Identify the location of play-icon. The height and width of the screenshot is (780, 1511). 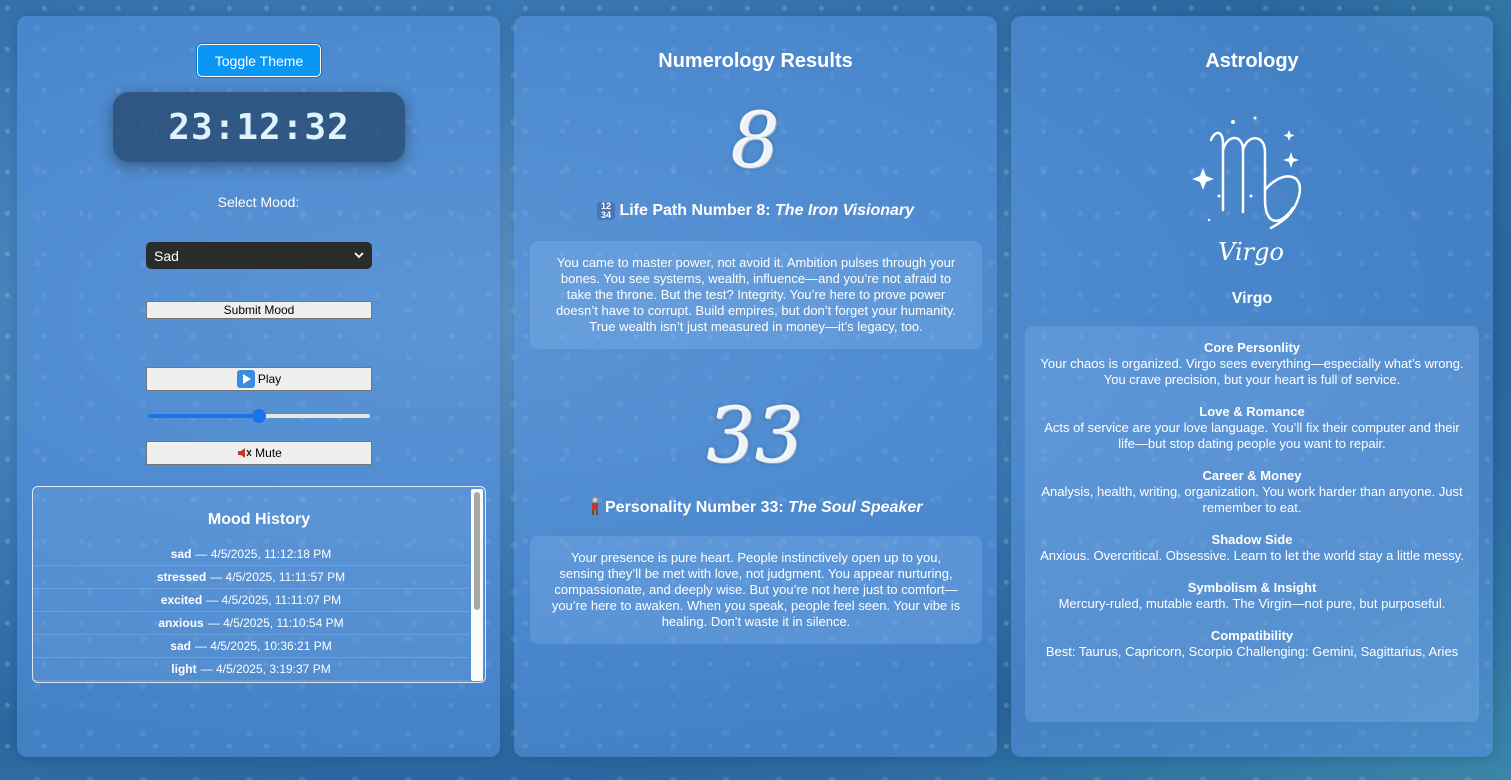
(245, 379).